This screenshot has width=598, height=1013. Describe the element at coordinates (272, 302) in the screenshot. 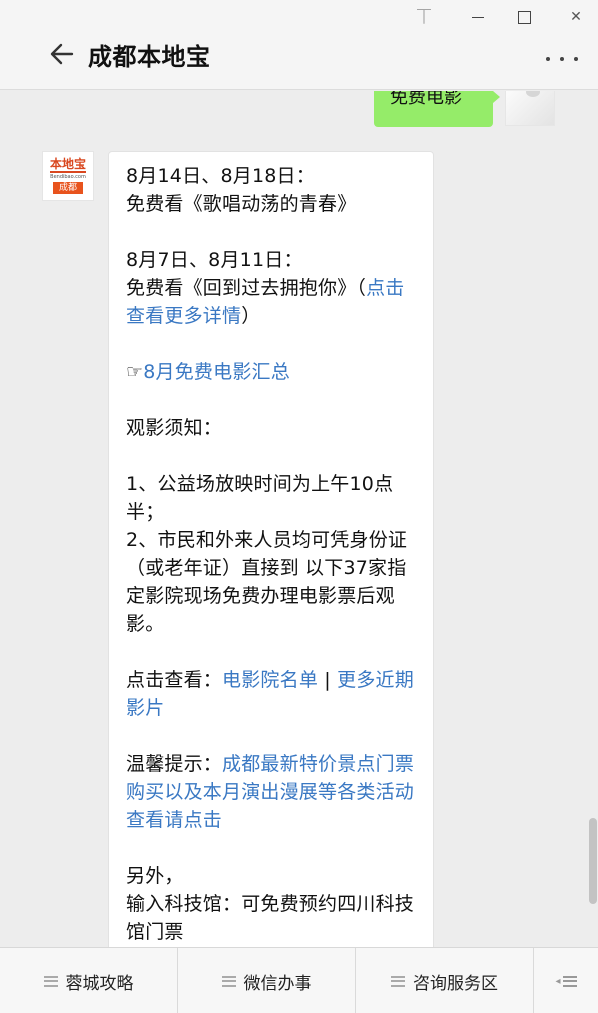

I see `reply-line: 免费看《回到过去拥抱你》（点击查看更多详情）` at that location.